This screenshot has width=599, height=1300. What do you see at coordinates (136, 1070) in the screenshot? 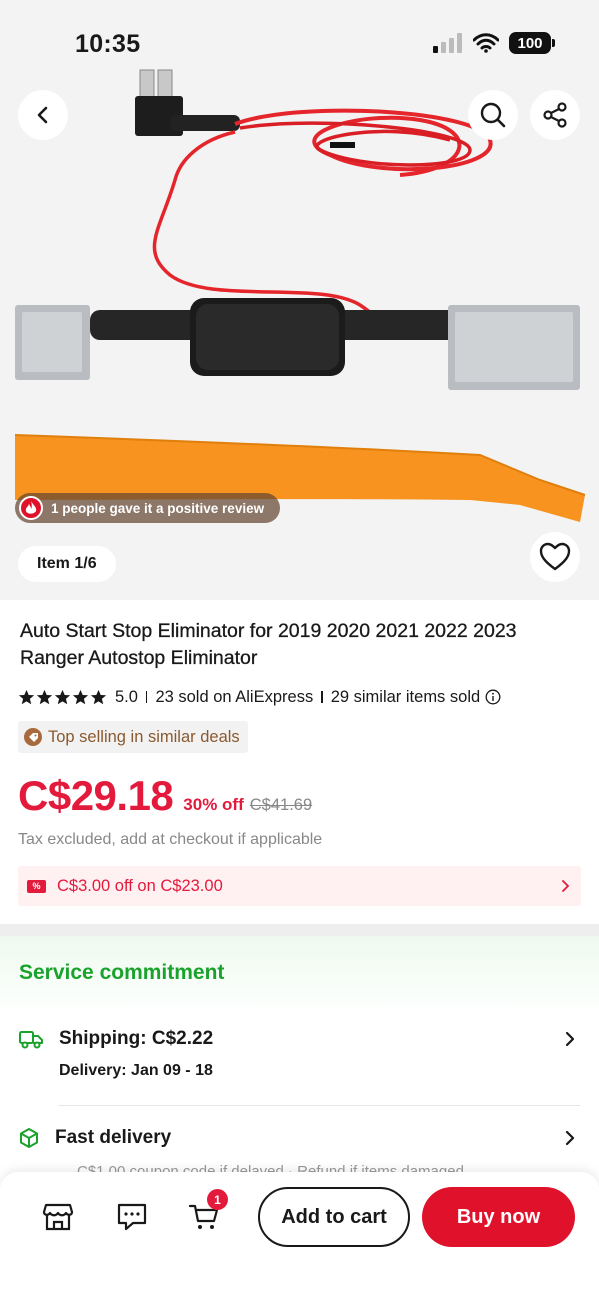
I see `delivery-date: Delivery: Jan 09 - 18` at bounding box center [136, 1070].